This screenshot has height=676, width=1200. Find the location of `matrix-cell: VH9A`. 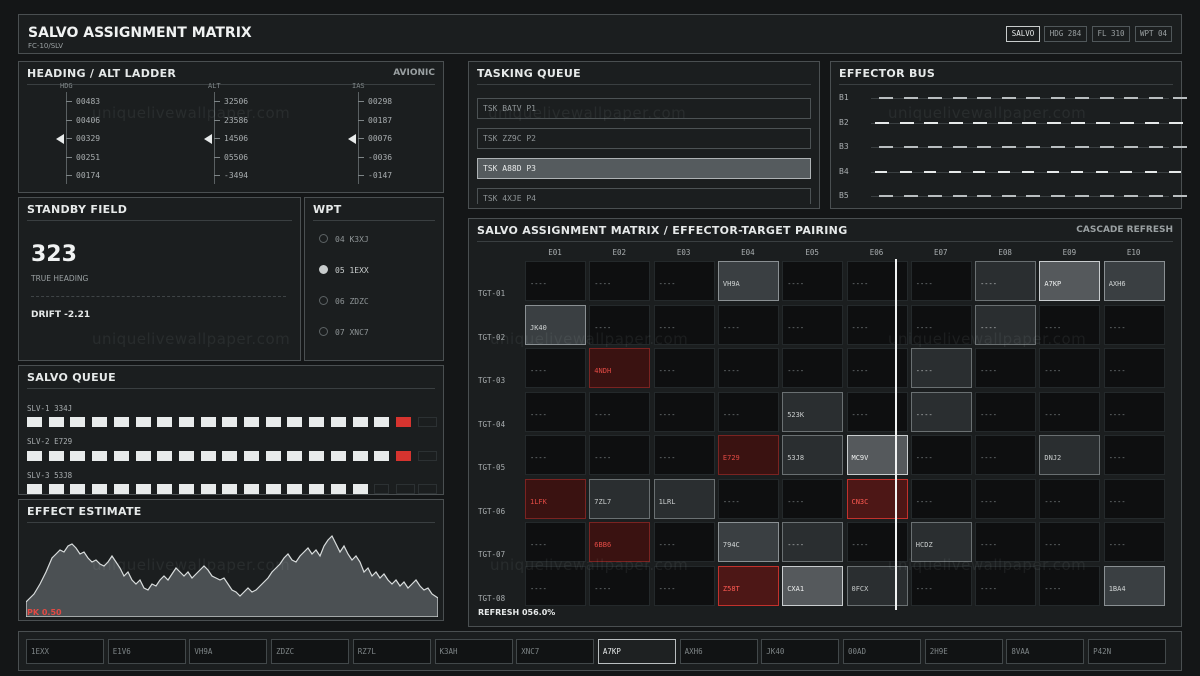

matrix-cell: VH9A is located at coordinates (748, 281).